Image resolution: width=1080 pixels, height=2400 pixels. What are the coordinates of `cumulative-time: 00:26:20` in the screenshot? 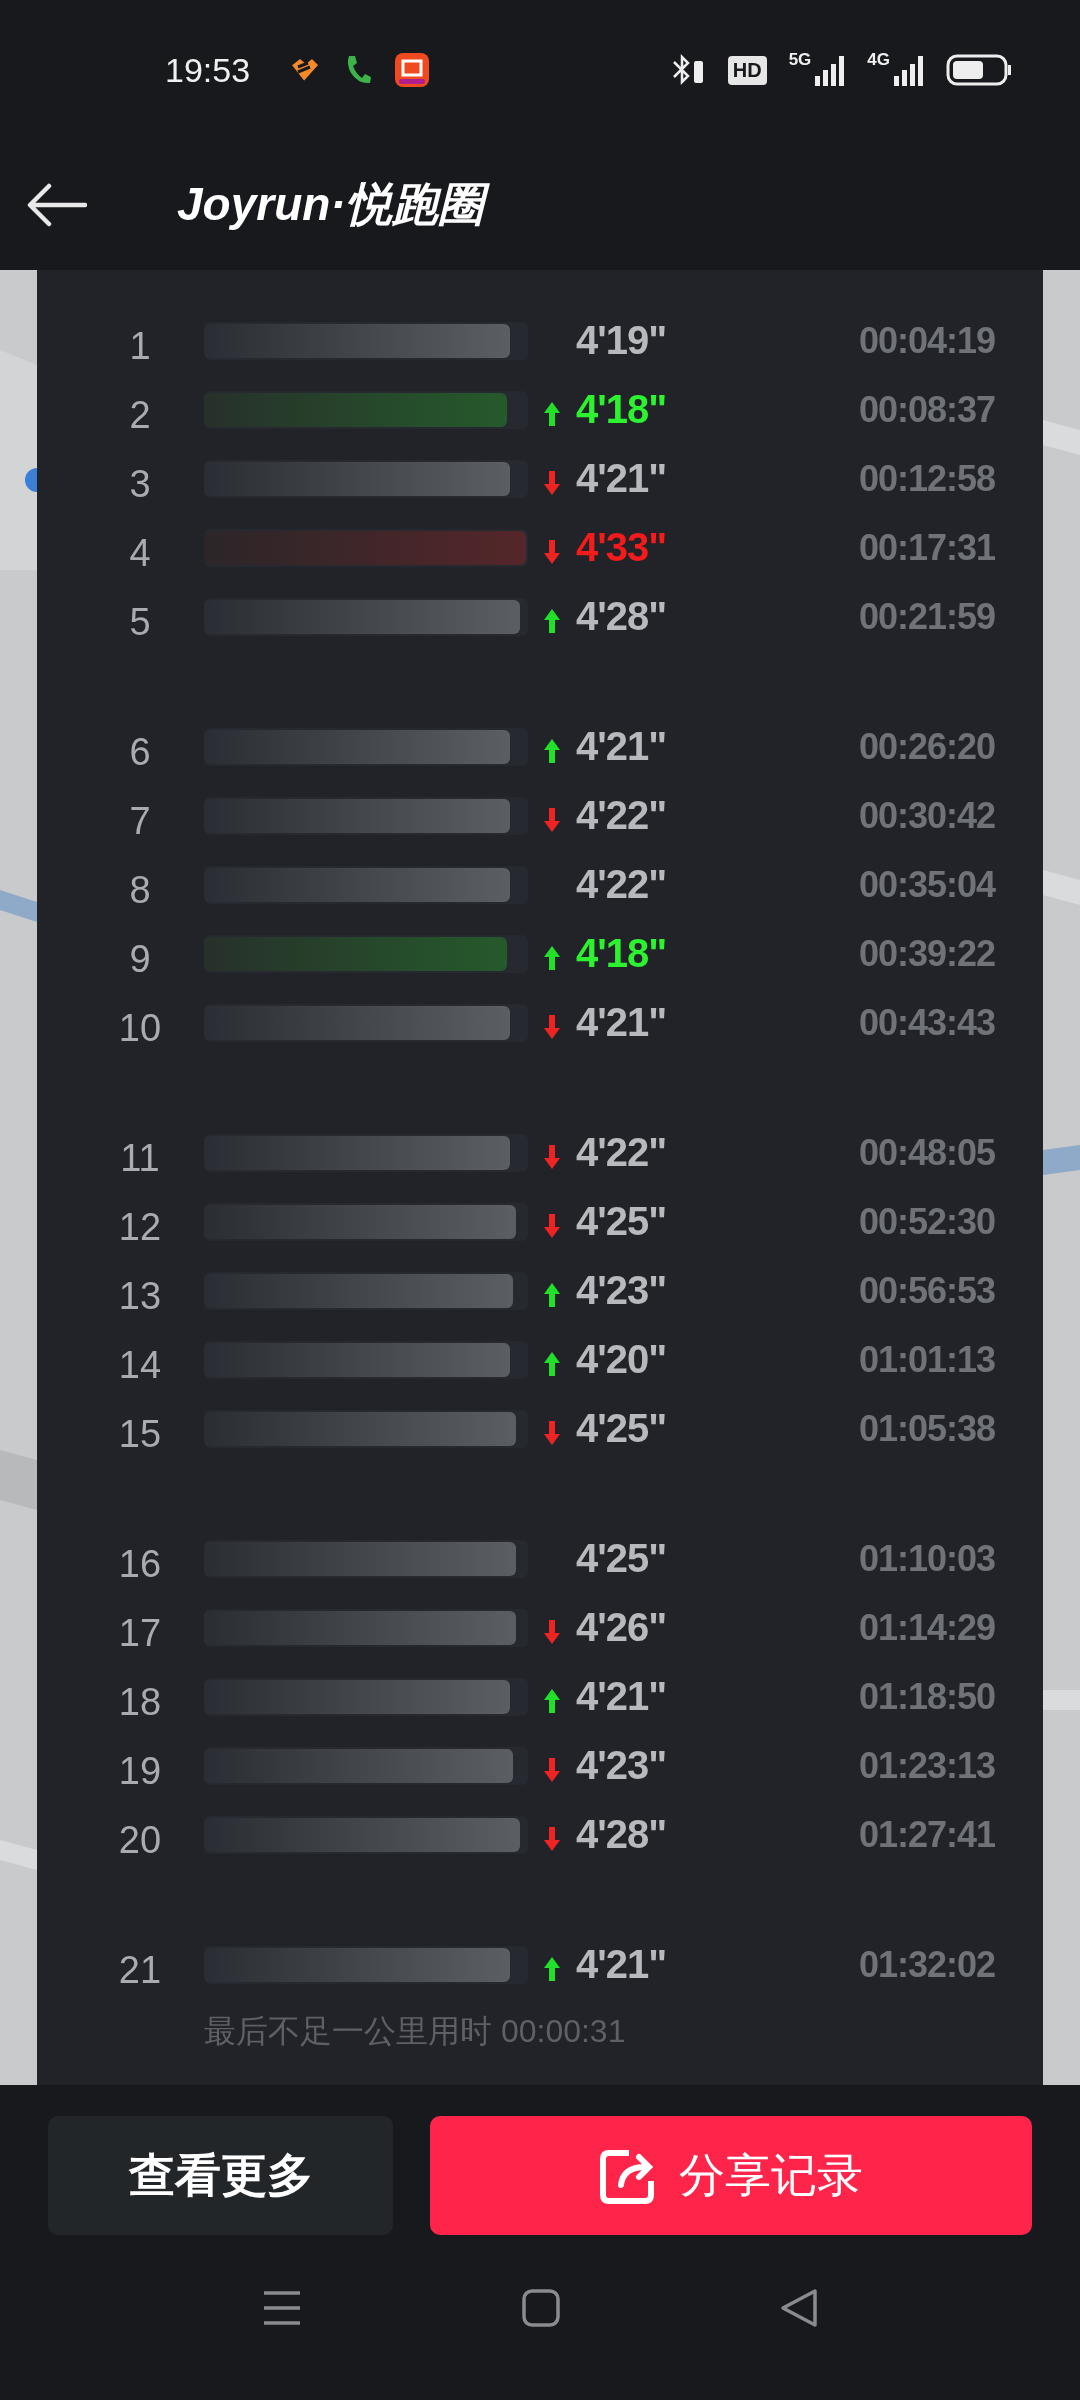 It's located at (927, 746).